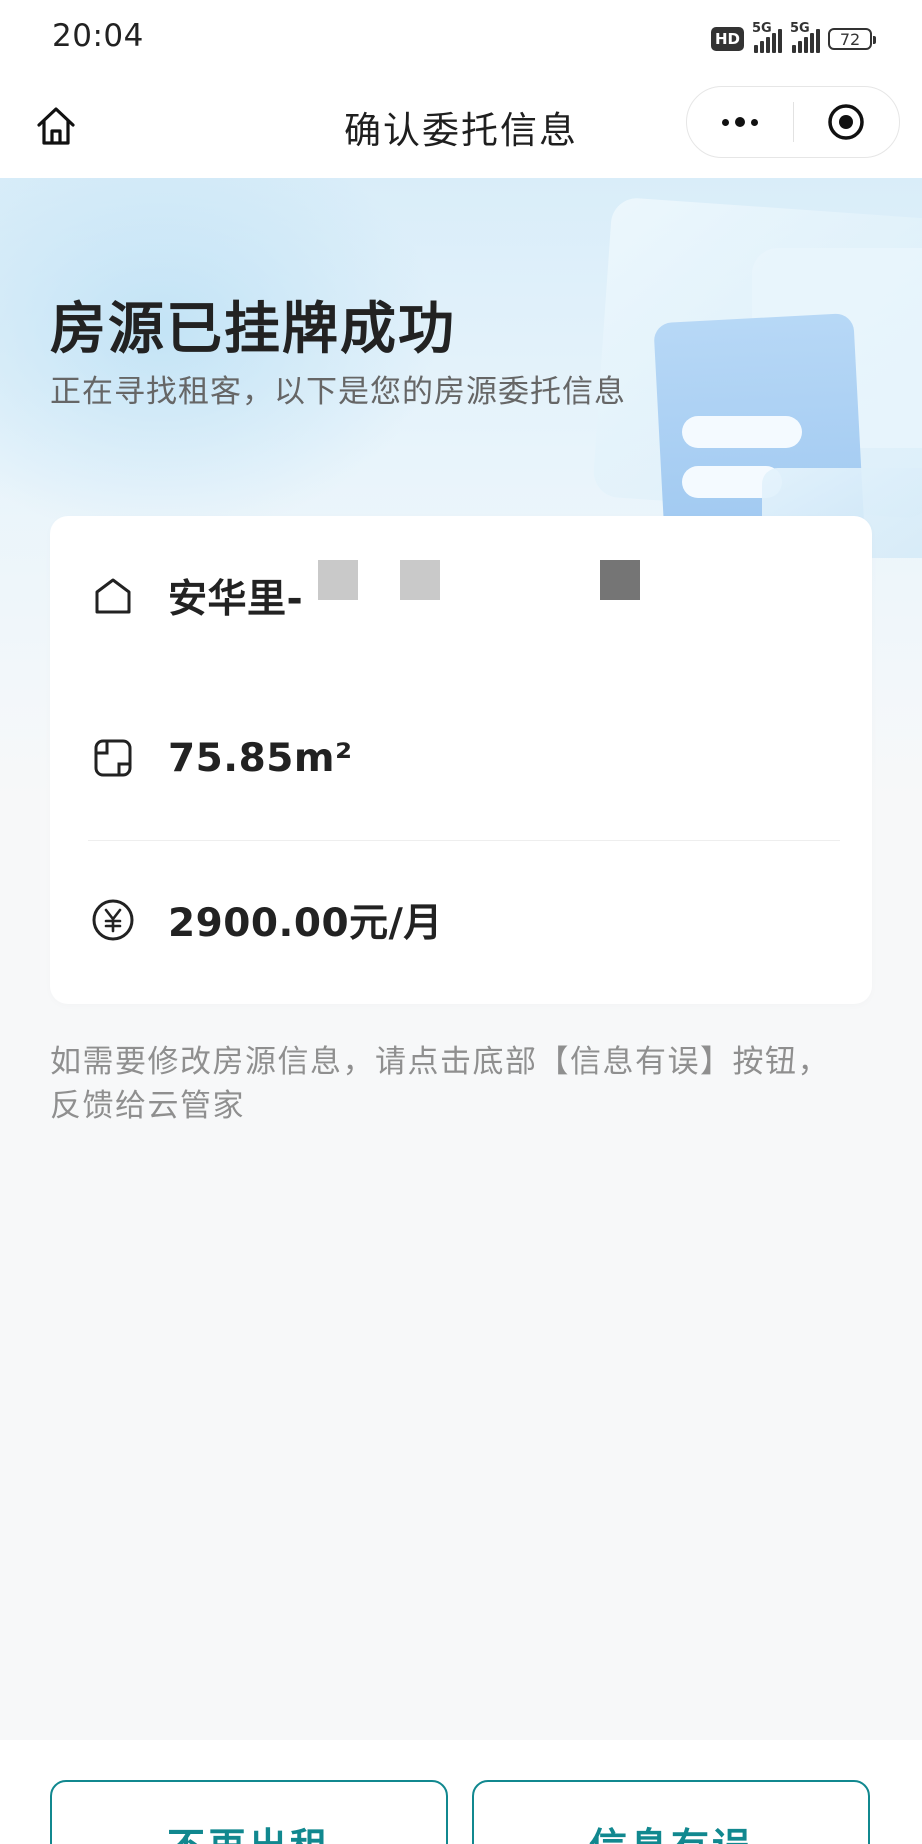  I want to click on info-error-button: 信息有误, so click(671, 1812).